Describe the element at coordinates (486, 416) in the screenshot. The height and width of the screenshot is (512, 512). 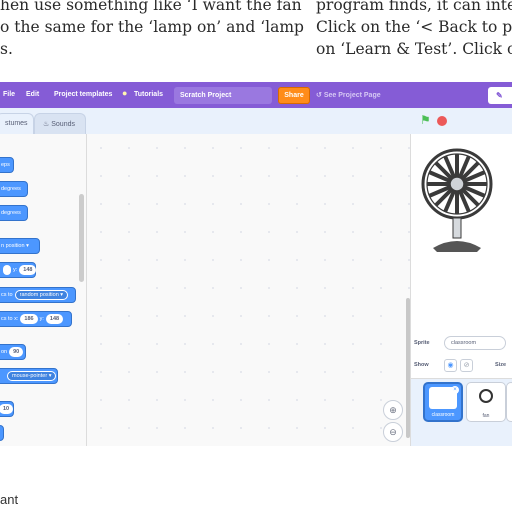
I see `sprite-thumb-label: fan` at that location.